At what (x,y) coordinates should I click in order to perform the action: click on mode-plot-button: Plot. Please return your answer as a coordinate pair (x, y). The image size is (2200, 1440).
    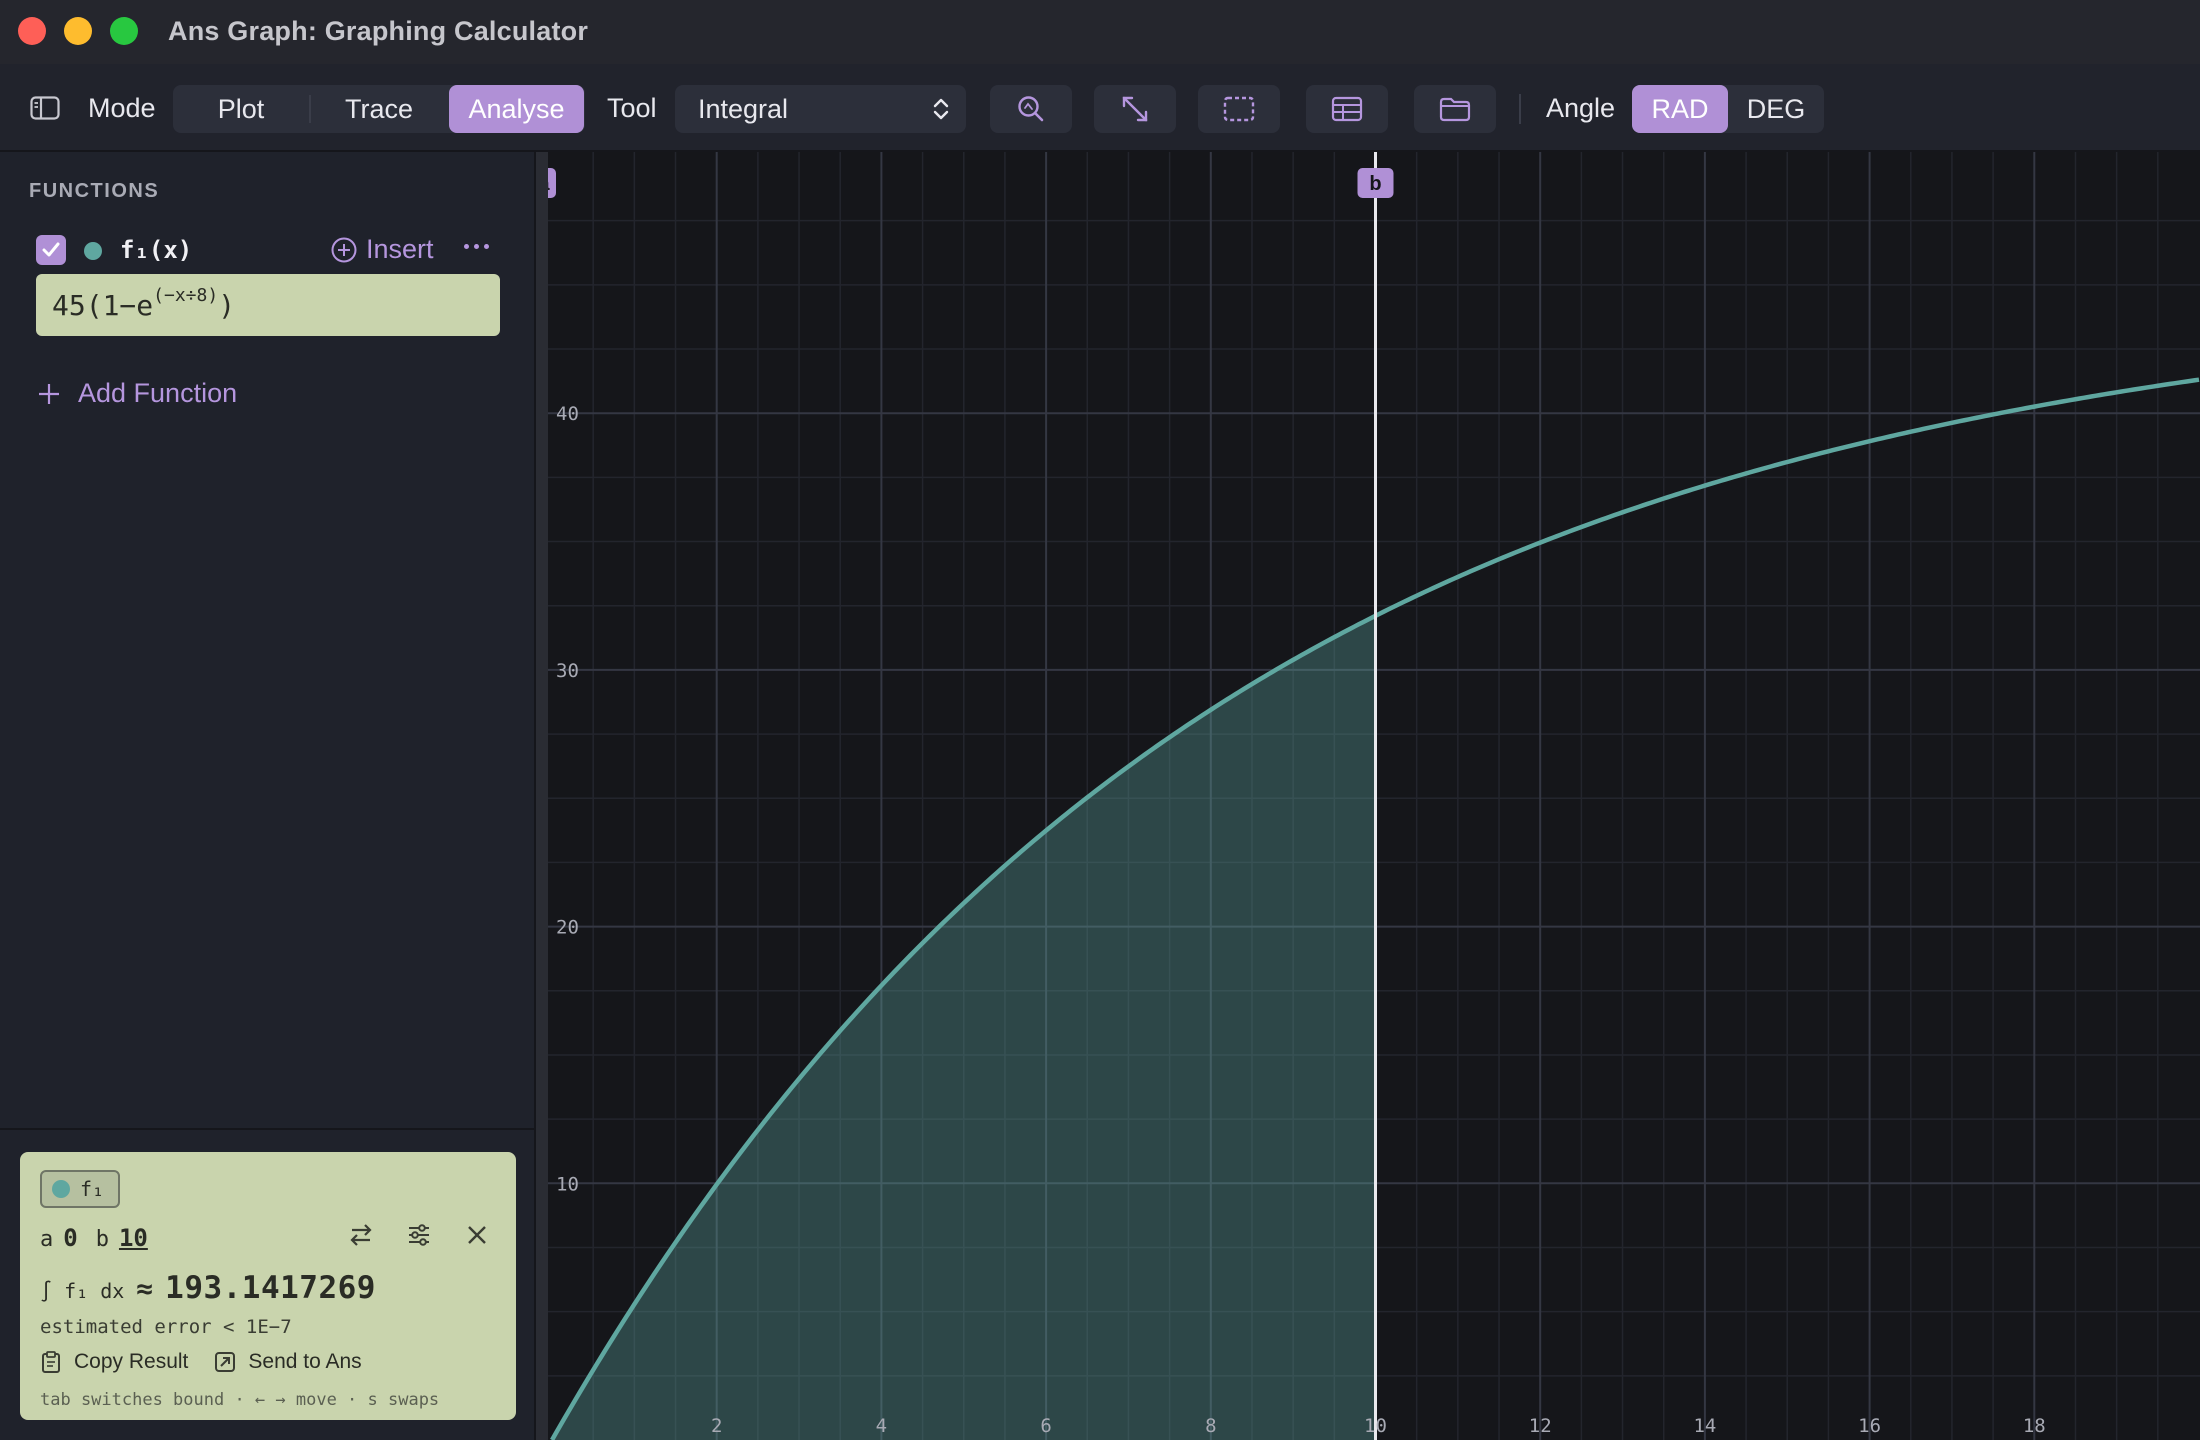
    Looking at the image, I should click on (241, 109).